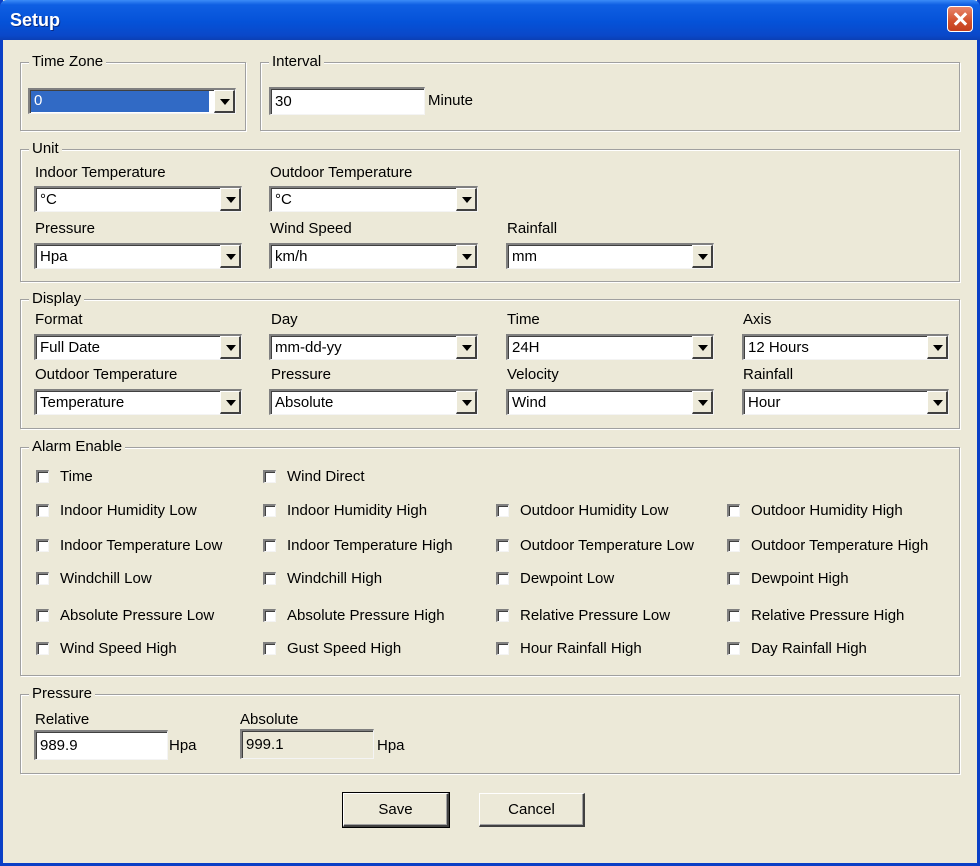 The width and height of the screenshot is (980, 866). I want to click on rainfall-display-select: Hour, so click(845, 402).